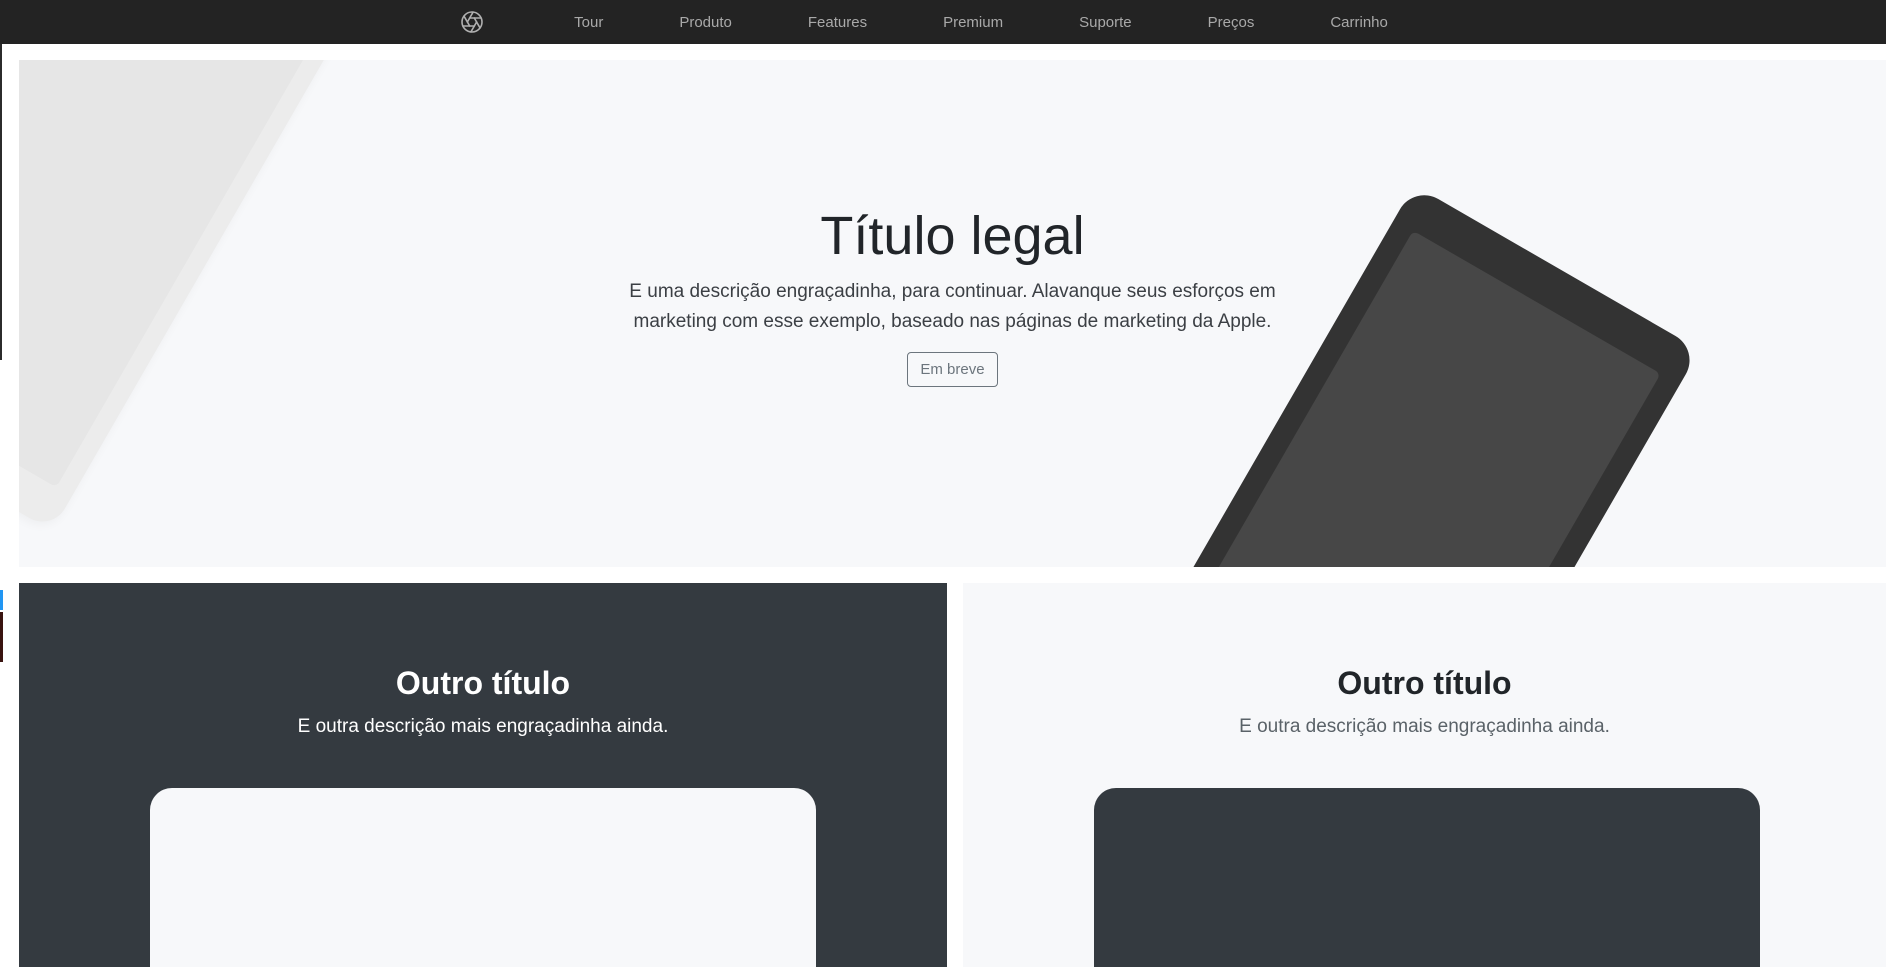  I want to click on nav-link-suporte: Suporte, so click(1105, 22).